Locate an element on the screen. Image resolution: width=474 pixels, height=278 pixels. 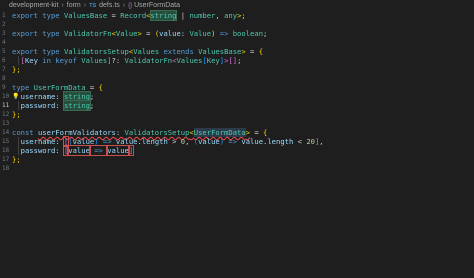
code-token: Key is located at coordinates (33, 60).